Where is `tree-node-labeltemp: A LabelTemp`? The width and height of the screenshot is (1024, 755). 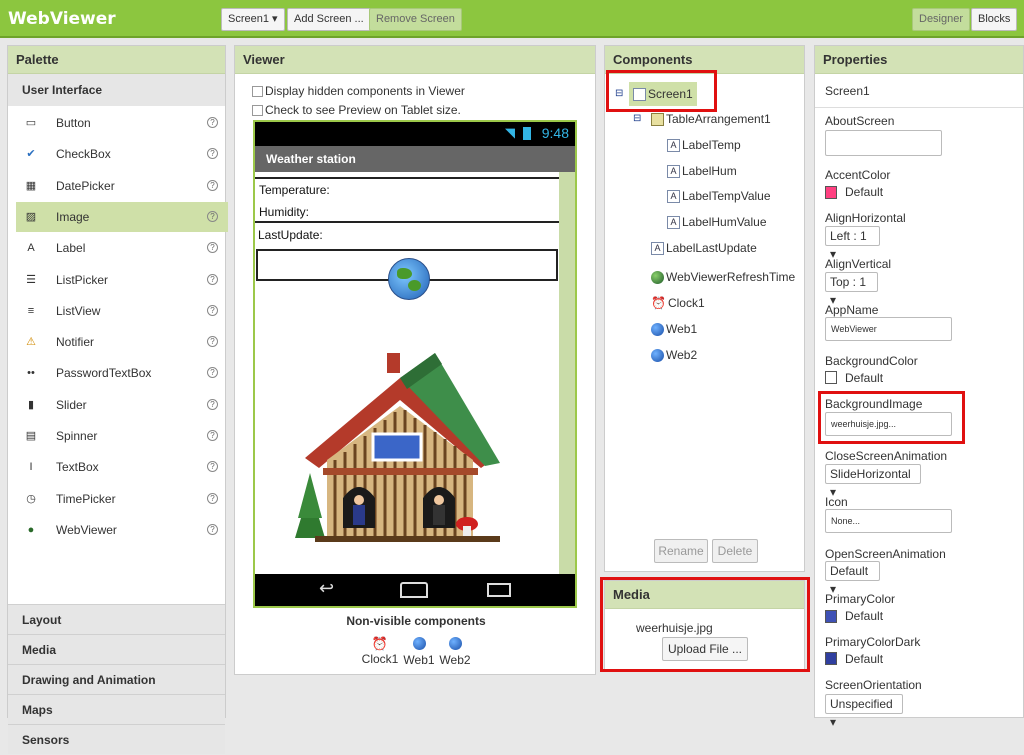 tree-node-labeltemp: A LabelTemp is located at coordinates (704, 145).